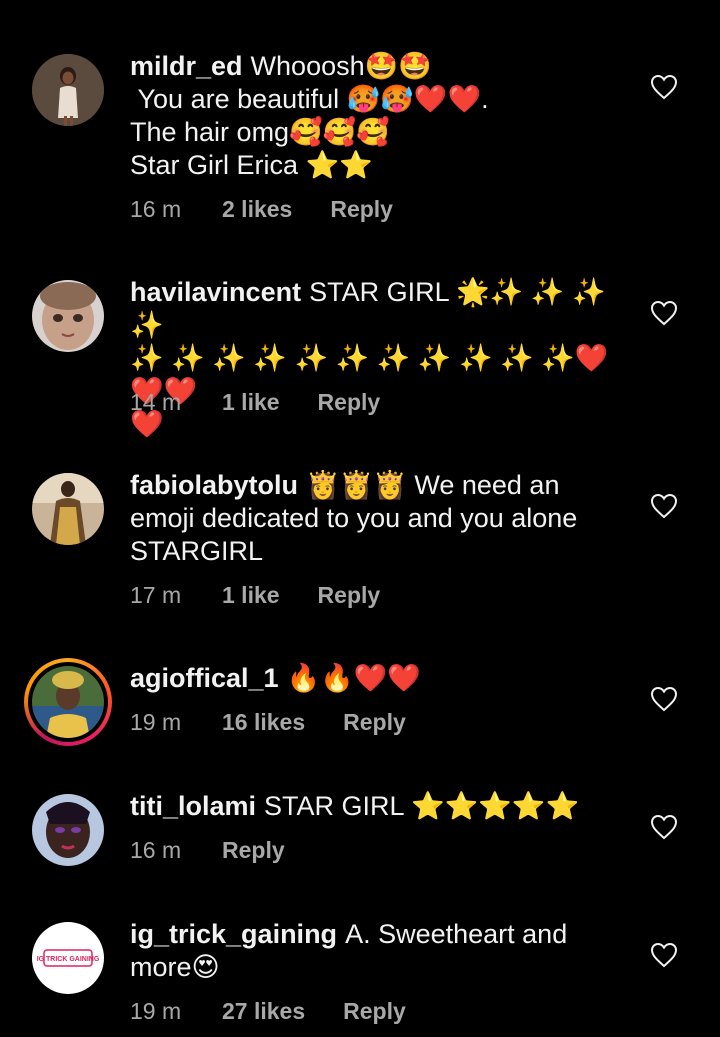 The image size is (720, 1037). What do you see at coordinates (263, 1011) in the screenshot?
I see `likes-count: 27 likes` at bounding box center [263, 1011].